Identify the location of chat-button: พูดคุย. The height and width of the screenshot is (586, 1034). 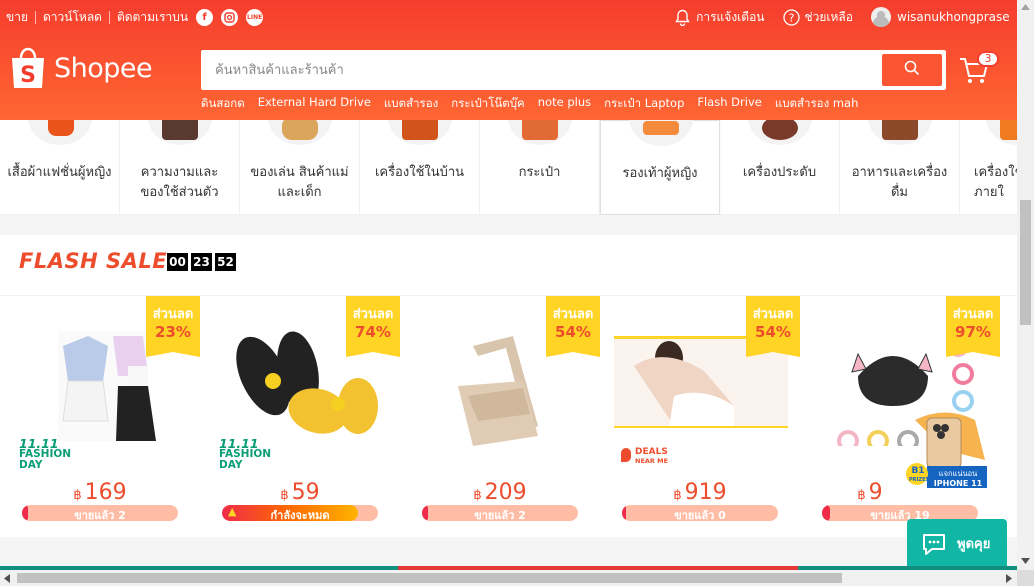
(957, 543).